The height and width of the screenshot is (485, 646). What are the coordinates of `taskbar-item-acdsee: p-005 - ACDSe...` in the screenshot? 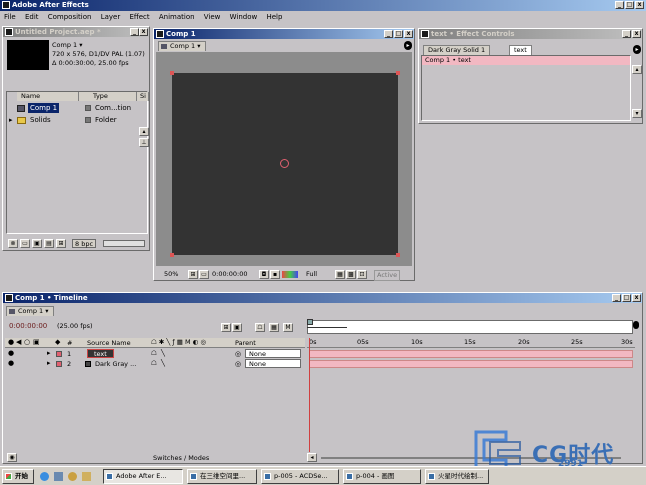 It's located at (300, 476).